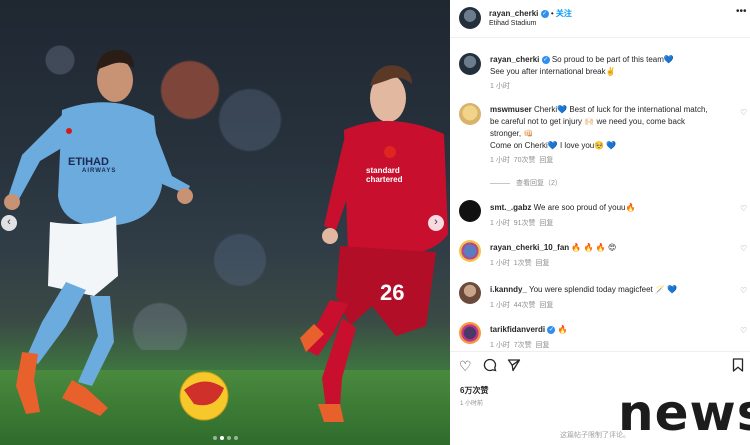 This screenshot has height=445, width=750. Describe the element at coordinates (472, 404) in the screenshot. I see `post-time: 1 小时前` at that location.